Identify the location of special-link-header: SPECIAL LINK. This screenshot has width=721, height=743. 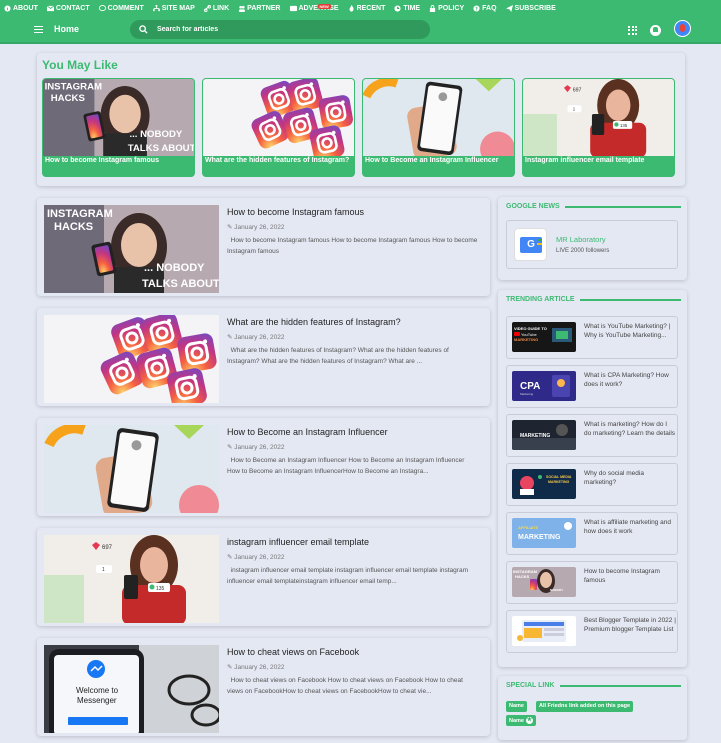
(593, 685).